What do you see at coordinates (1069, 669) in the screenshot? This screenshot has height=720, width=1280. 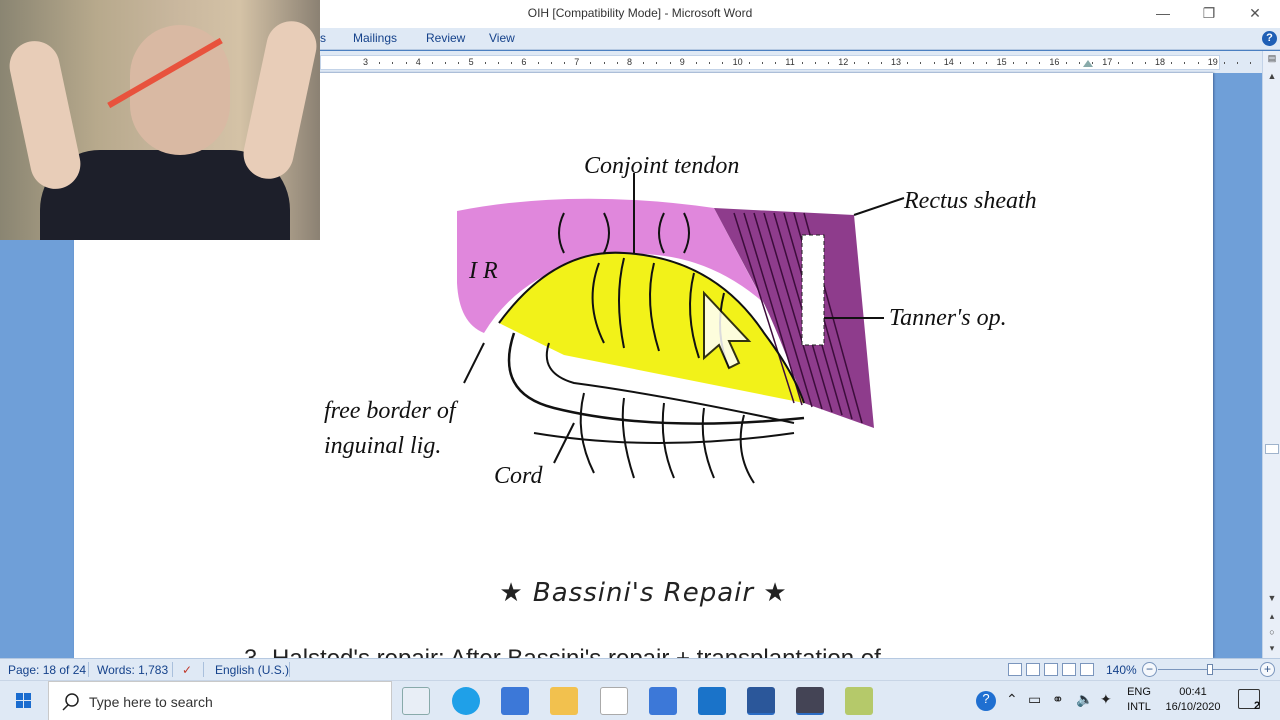 I see `outline-view-icon` at bounding box center [1069, 669].